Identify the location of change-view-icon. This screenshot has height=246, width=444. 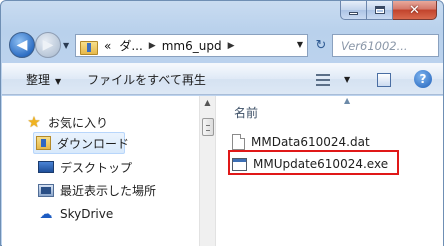
(323, 80).